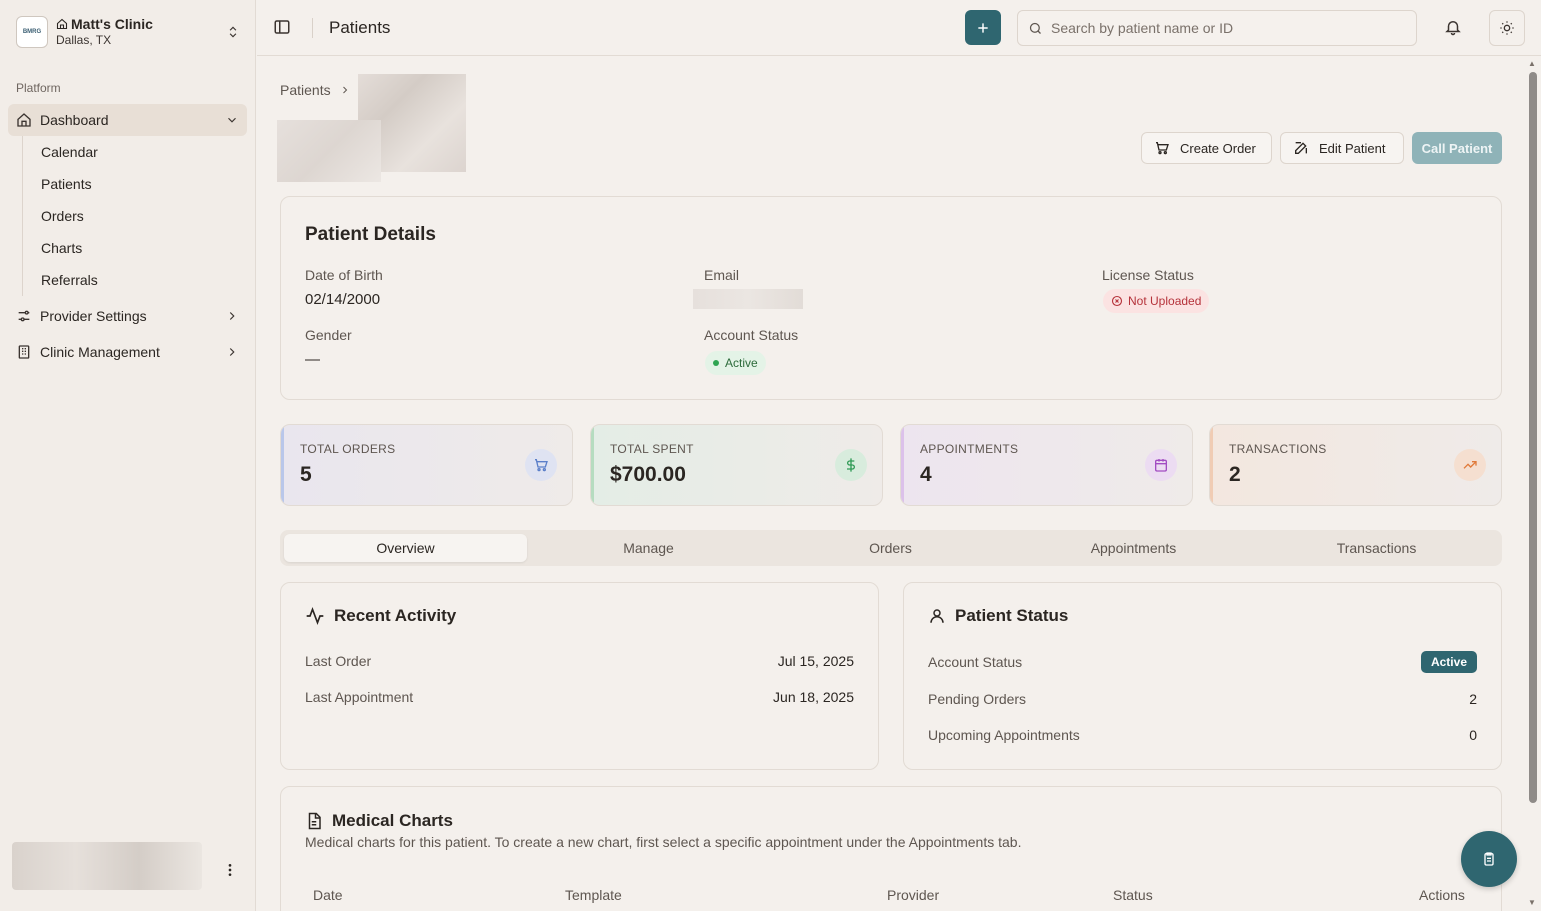 The height and width of the screenshot is (911, 1541). Describe the element at coordinates (1046, 465) in the screenshot. I see `stat-appointments: APPOINTMENTS 4` at that location.